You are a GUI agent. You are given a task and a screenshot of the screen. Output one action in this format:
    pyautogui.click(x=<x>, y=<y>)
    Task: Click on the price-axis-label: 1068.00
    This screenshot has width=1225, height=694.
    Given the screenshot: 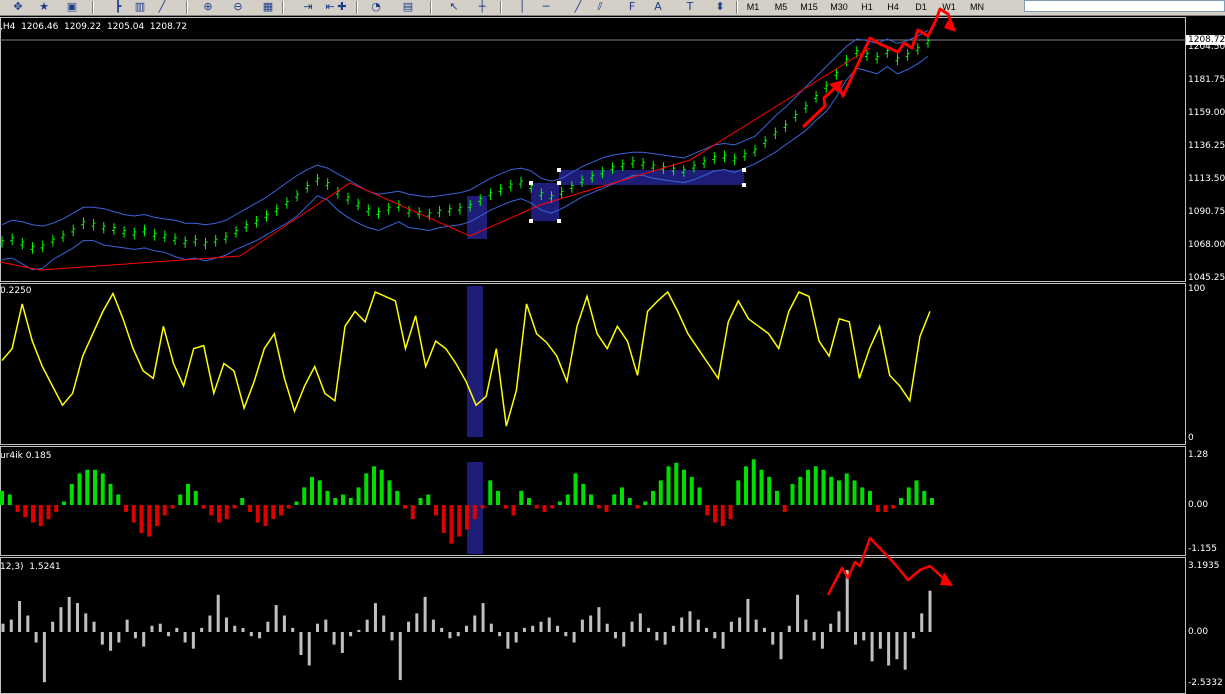 What is the action you would take?
    pyautogui.click(x=1206, y=245)
    